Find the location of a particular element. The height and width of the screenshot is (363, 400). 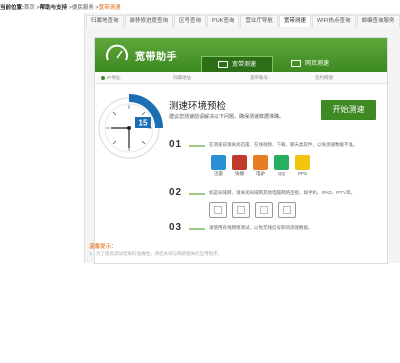

tab-install-progress: 装移修进度查询 is located at coordinates (149, 21).